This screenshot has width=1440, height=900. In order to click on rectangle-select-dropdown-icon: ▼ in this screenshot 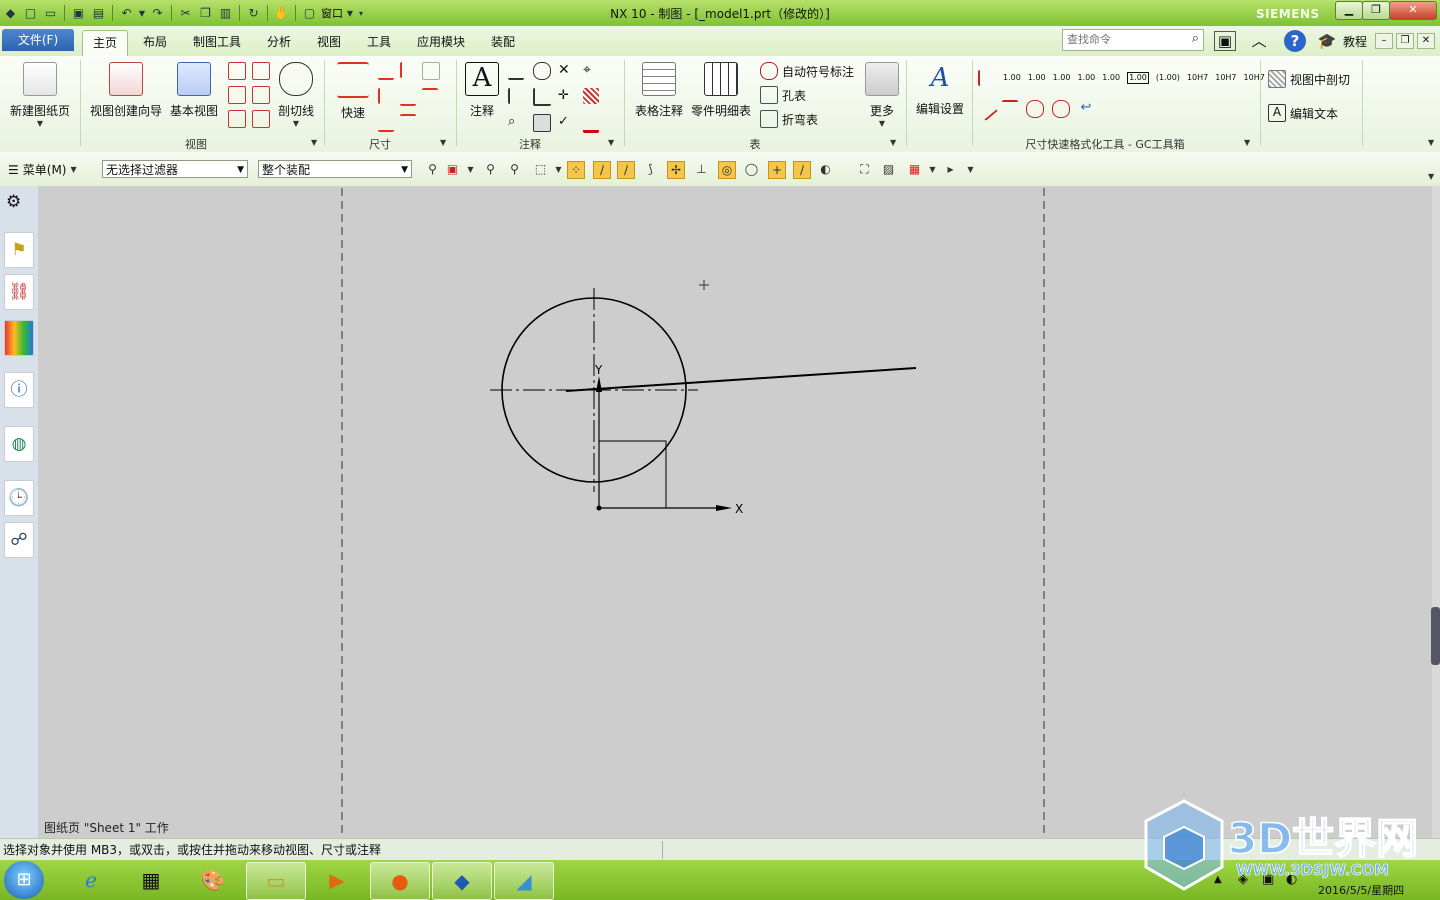, I will do `click(558, 169)`.